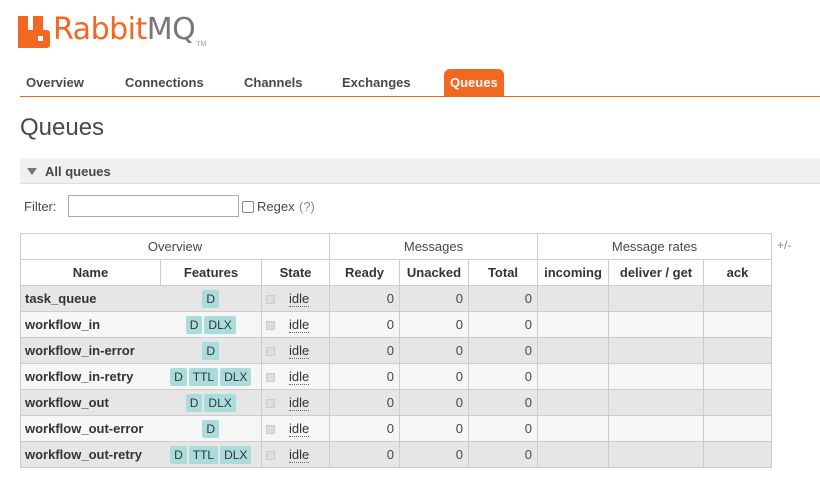  Describe the element at coordinates (573, 272) in the screenshot. I see `column-header-incoming: incoming` at that location.